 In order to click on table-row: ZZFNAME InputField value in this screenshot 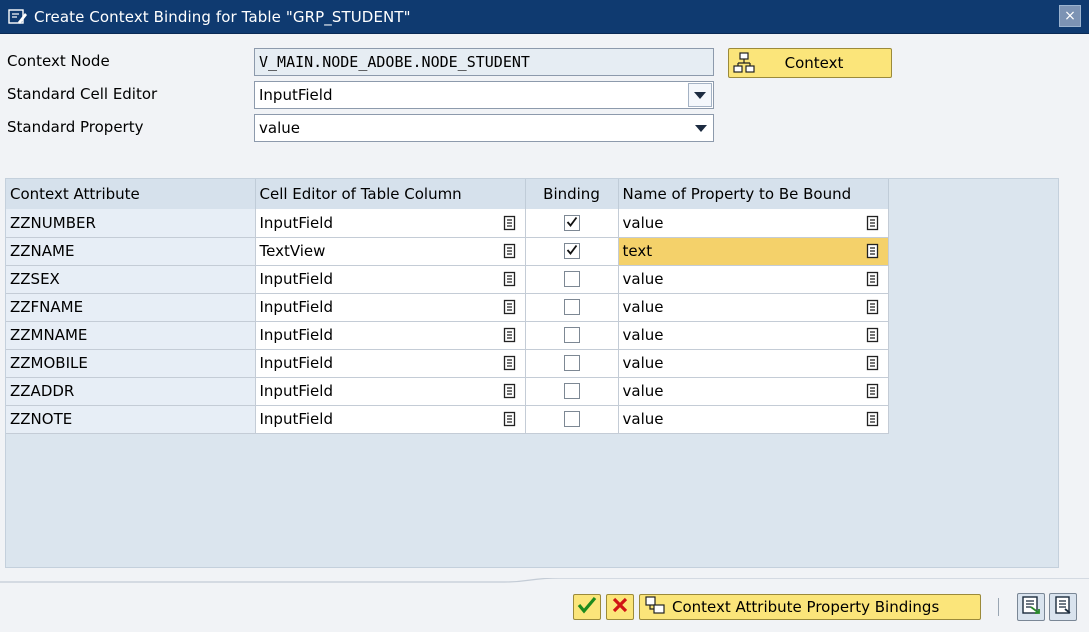, I will do `click(447, 307)`.